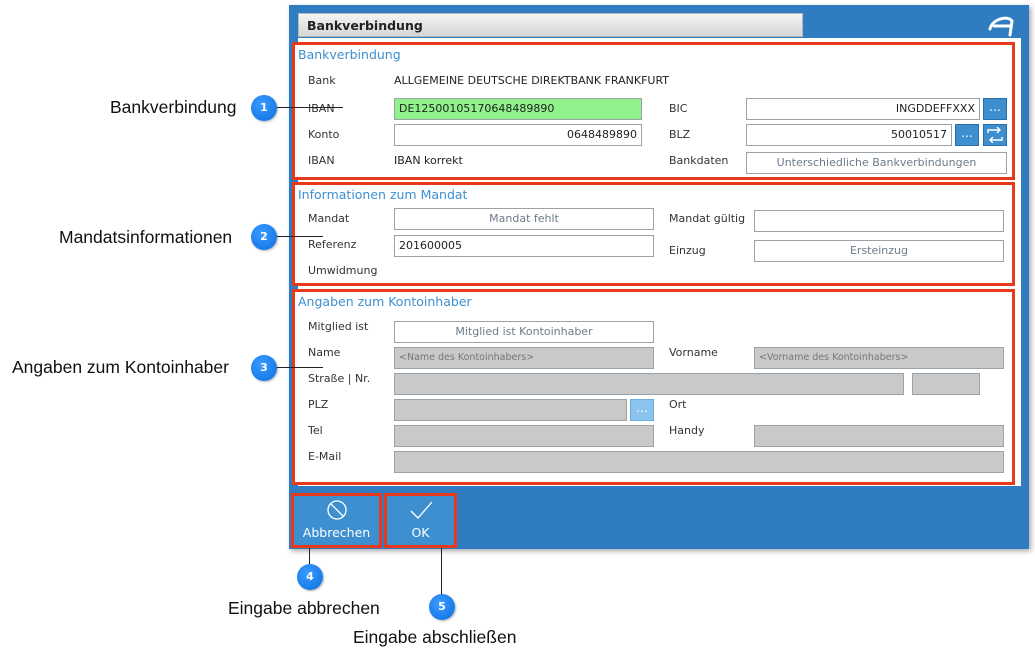  Describe the element at coordinates (321, 160) in the screenshot. I see `iban-status-label: IBAN` at that location.